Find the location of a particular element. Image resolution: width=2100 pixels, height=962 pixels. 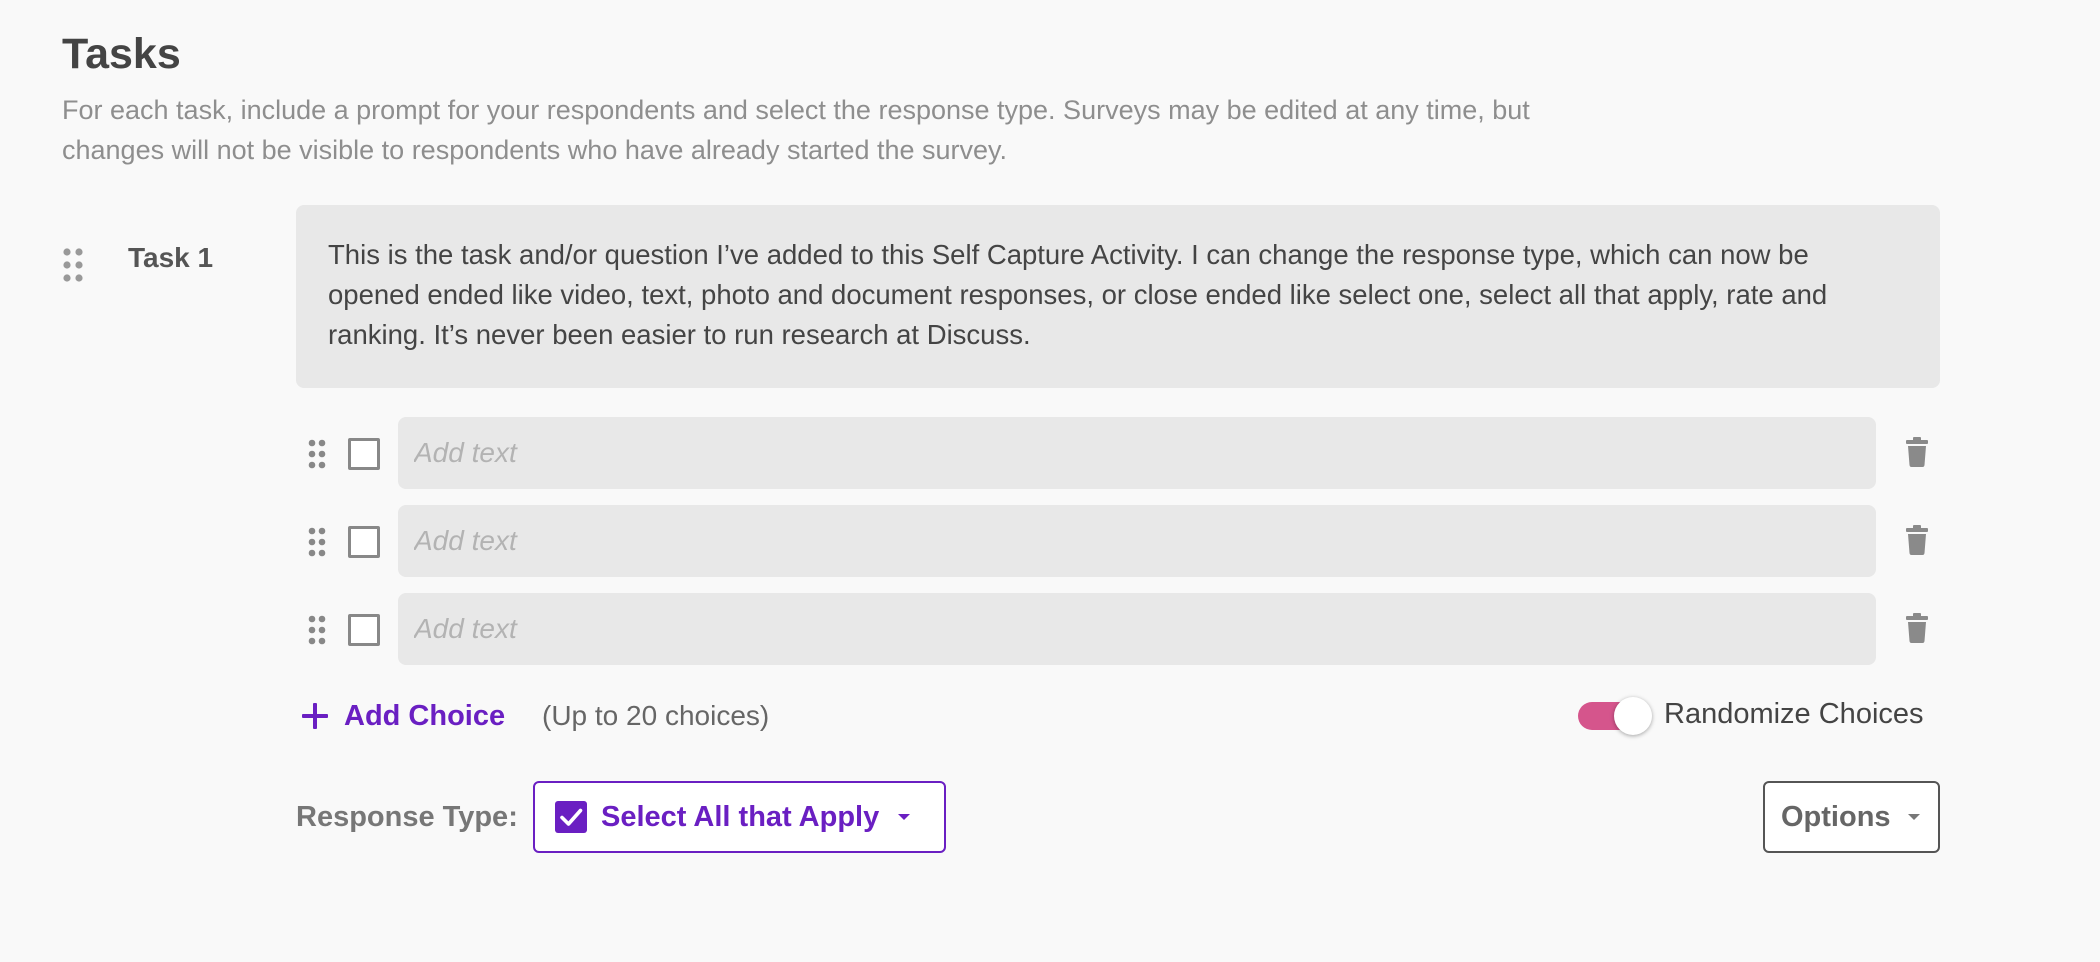

choice-limit-text: (Up to 20 choices) is located at coordinates (656, 715).